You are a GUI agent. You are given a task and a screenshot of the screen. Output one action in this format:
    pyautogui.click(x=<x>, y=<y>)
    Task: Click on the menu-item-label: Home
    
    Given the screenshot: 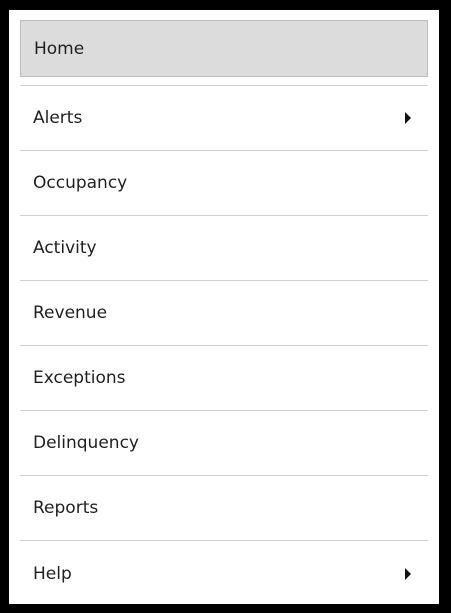 What is the action you would take?
    pyautogui.click(x=59, y=48)
    